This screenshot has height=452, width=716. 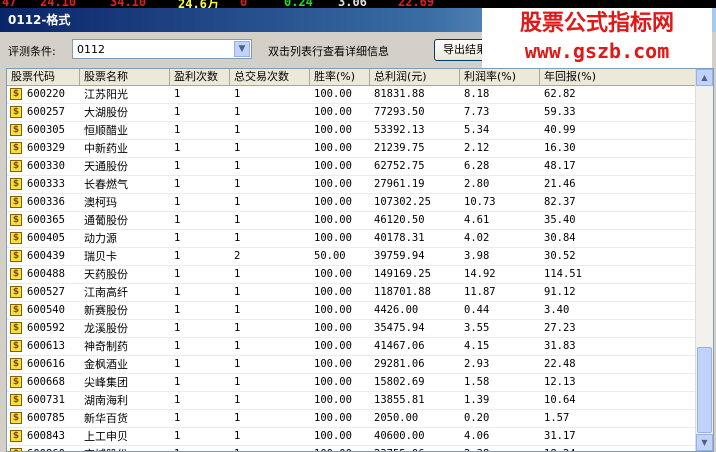 I want to click on ticker-value: 0, so click(x=244, y=4).